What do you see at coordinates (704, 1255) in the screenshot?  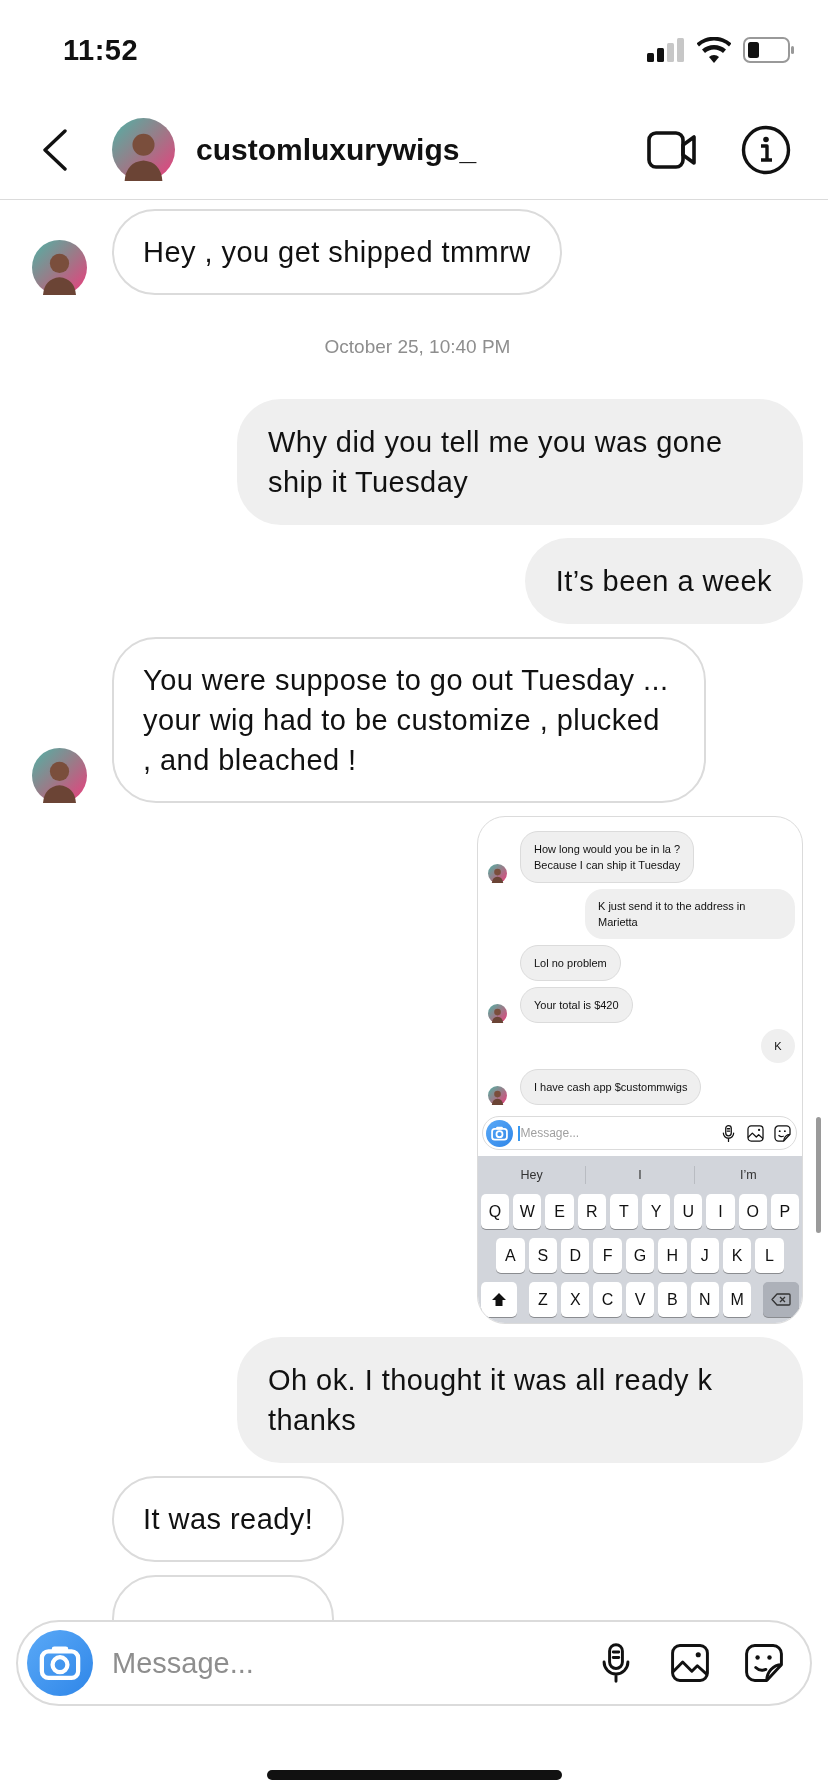 I see `key: J` at bounding box center [704, 1255].